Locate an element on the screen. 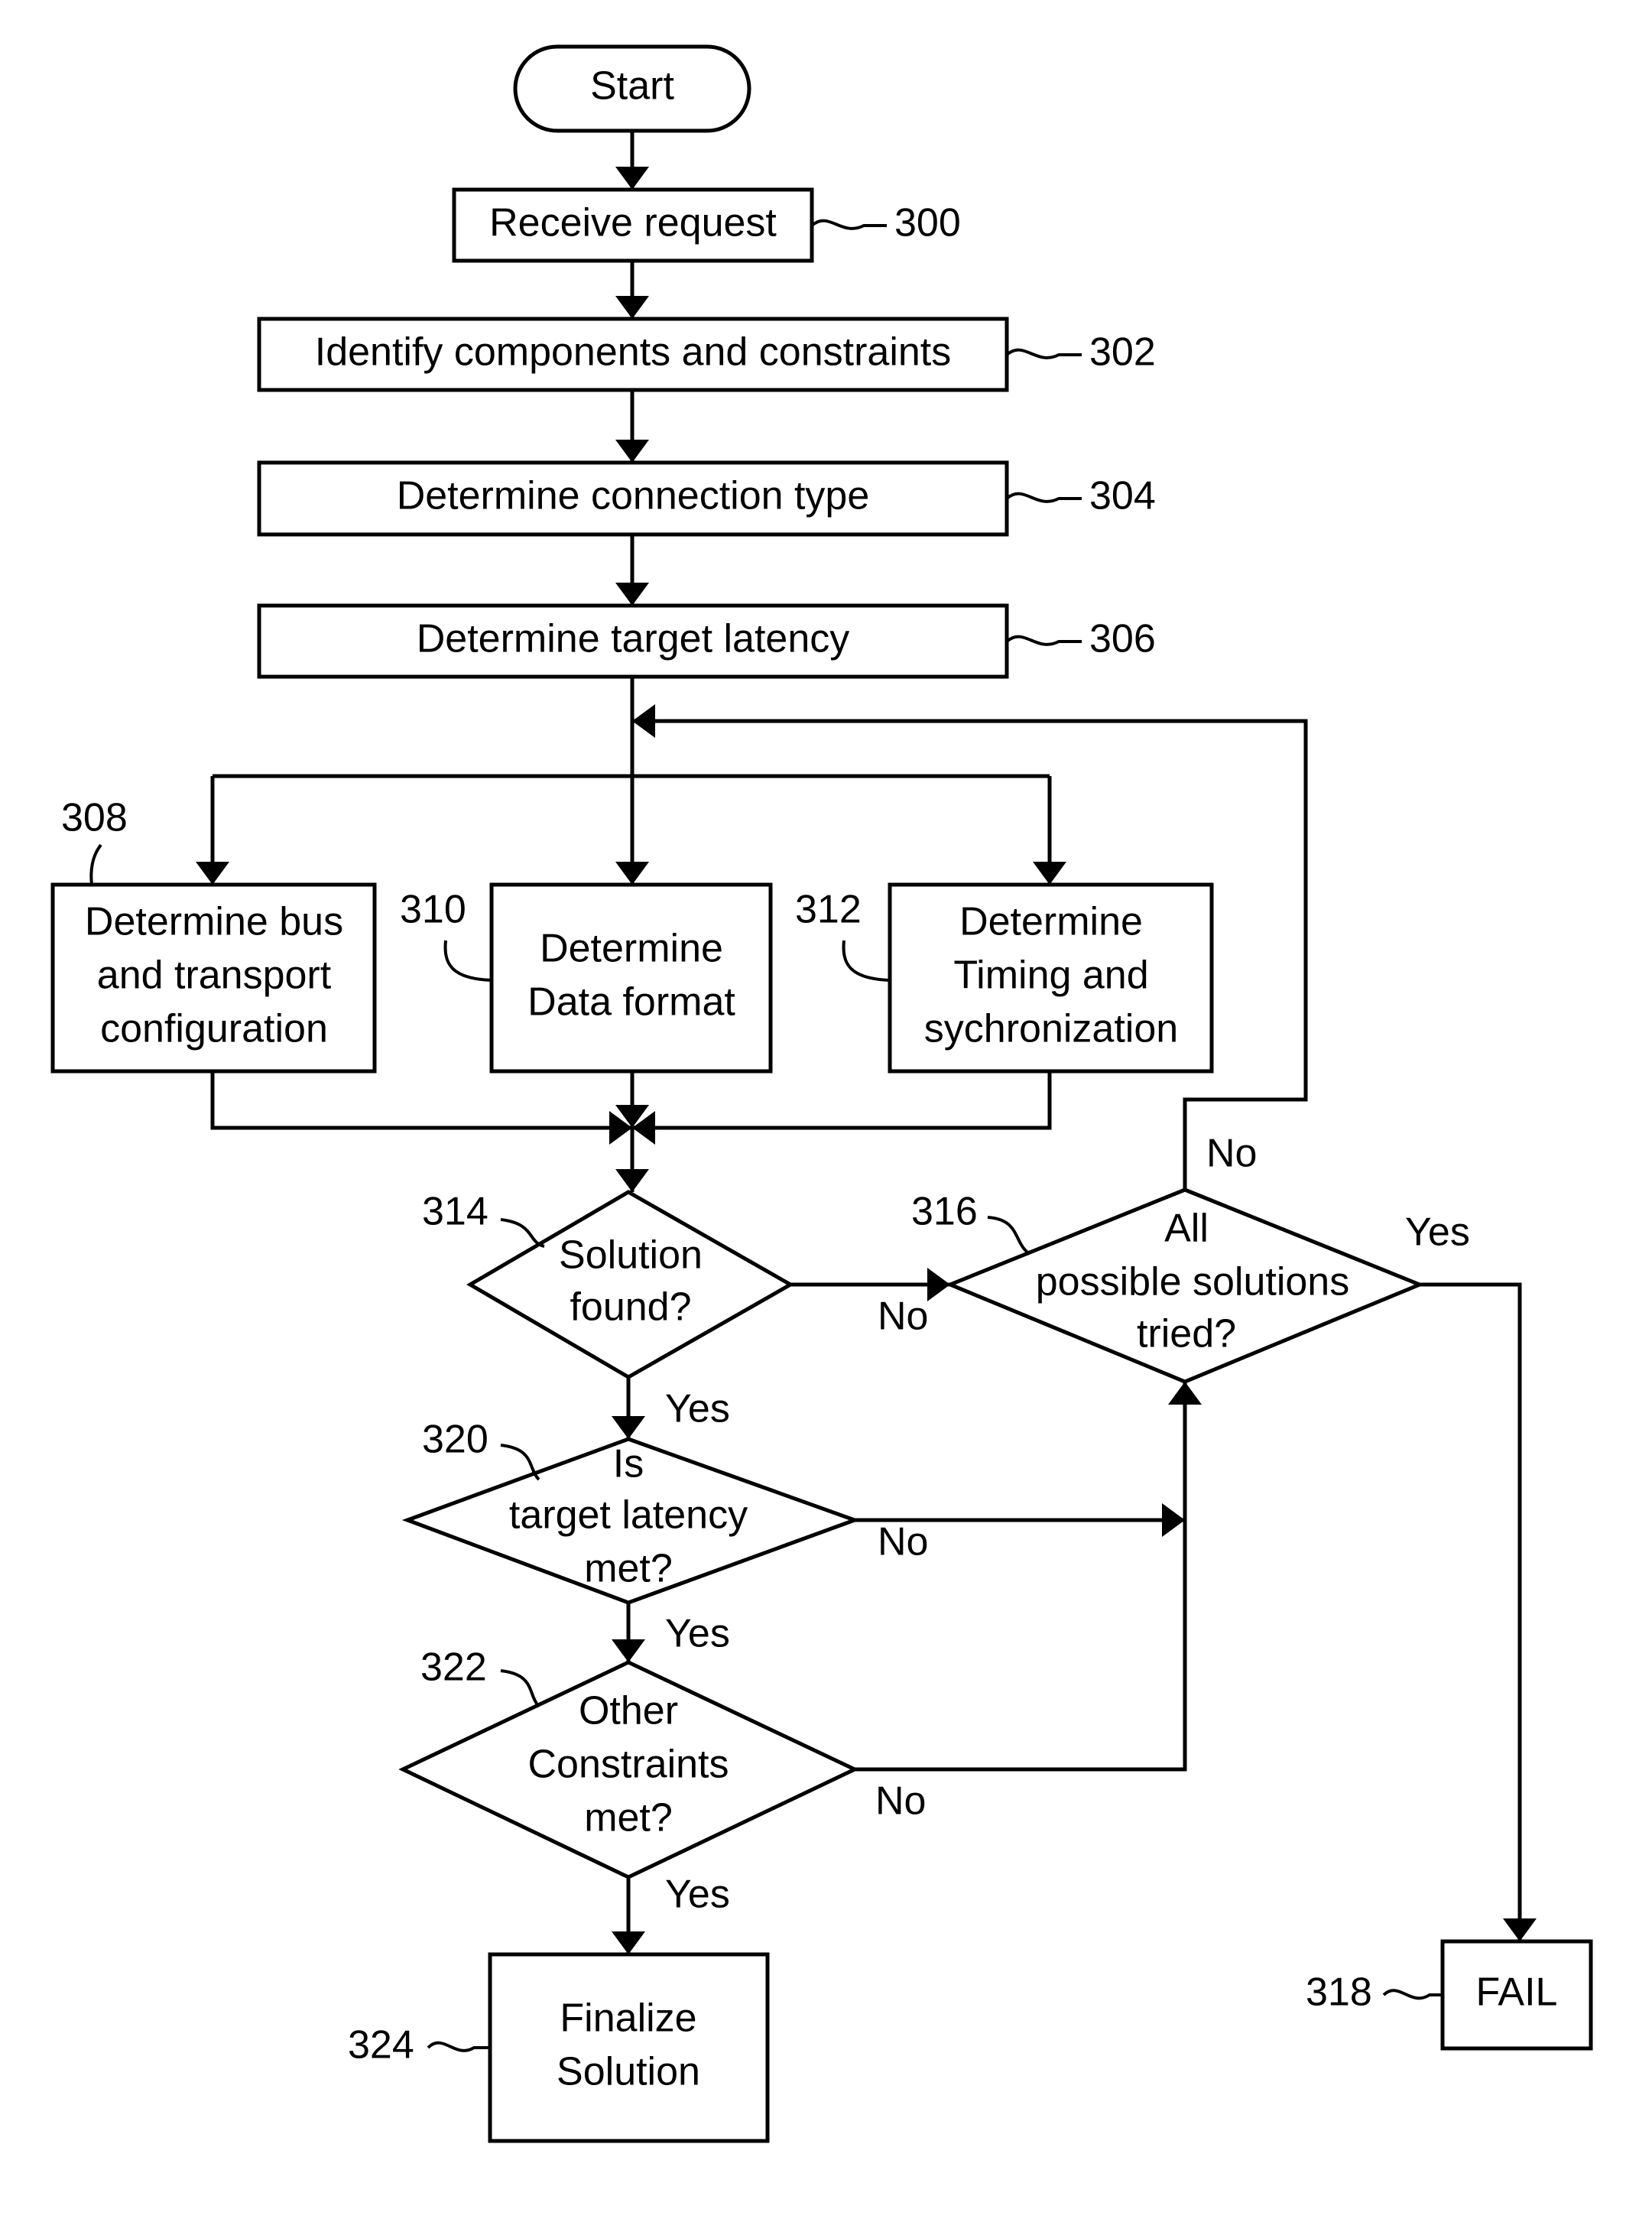 The width and height of the screenshot is (1652, 2235). node-300-label: Receive request is located at coordinates (633, 223).